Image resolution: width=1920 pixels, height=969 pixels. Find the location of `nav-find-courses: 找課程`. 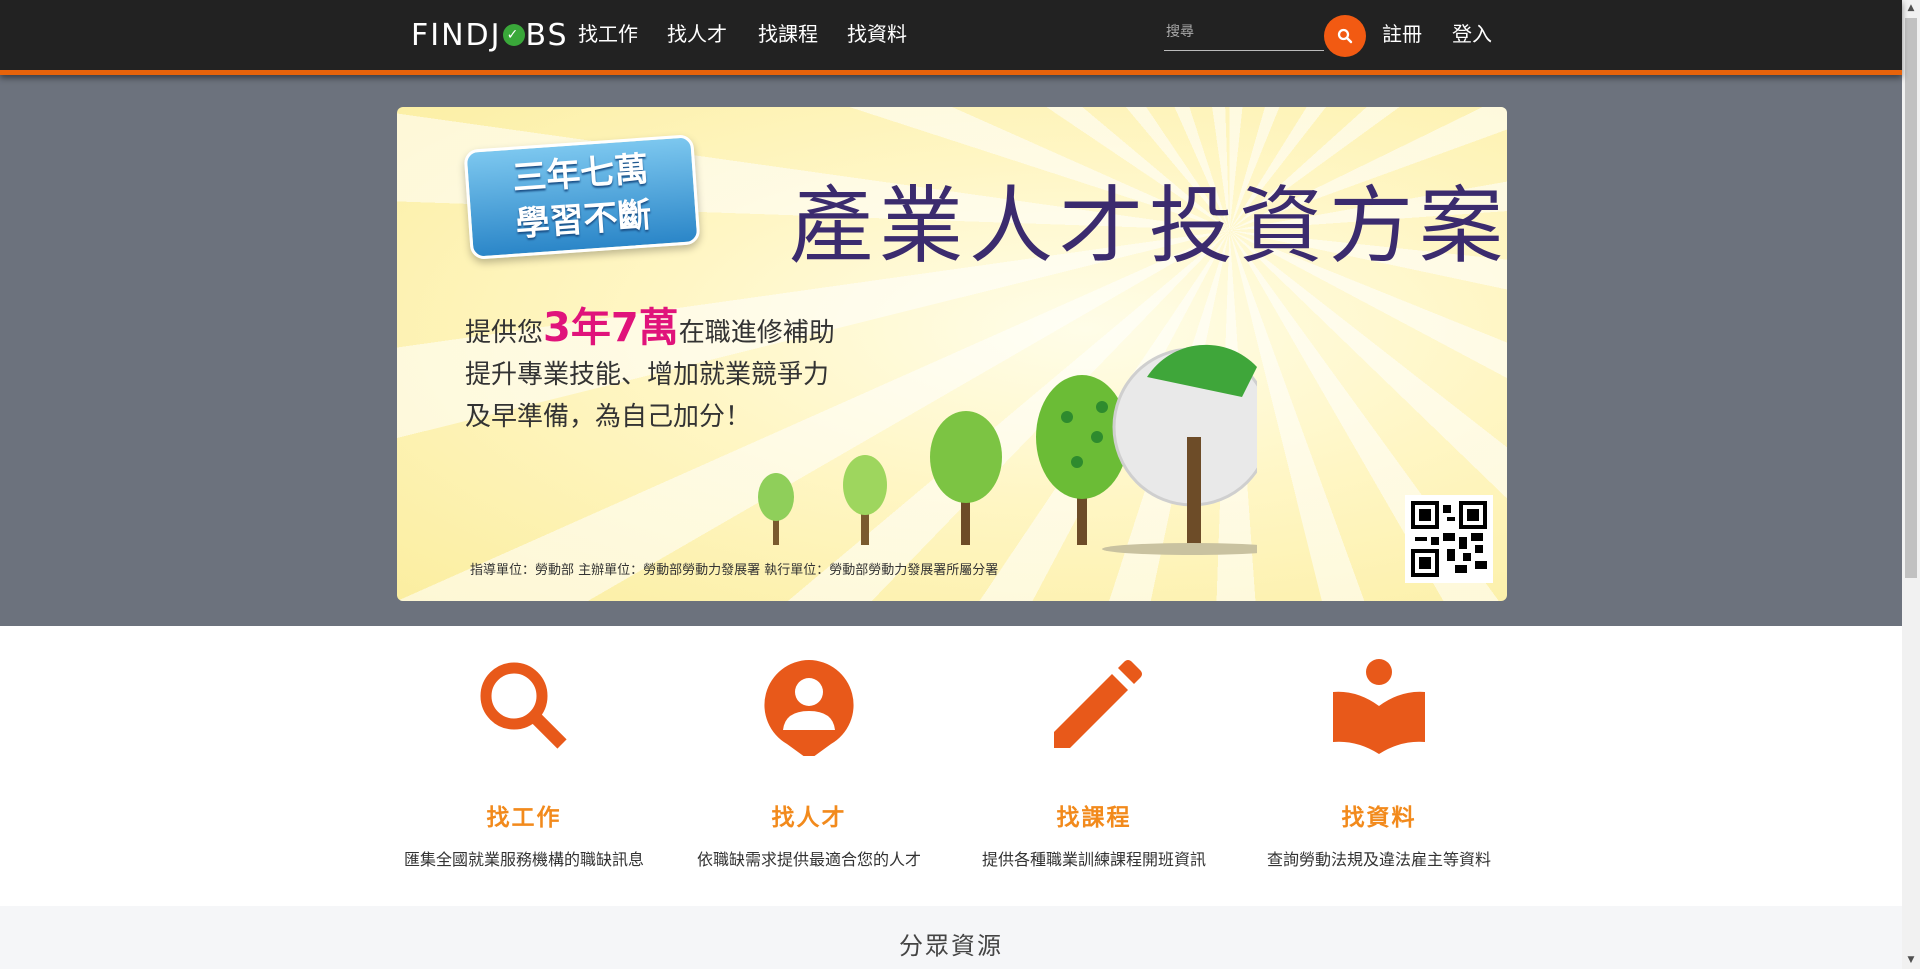

nav-find-courses: 找課程 is located at coordinates (788, 34).